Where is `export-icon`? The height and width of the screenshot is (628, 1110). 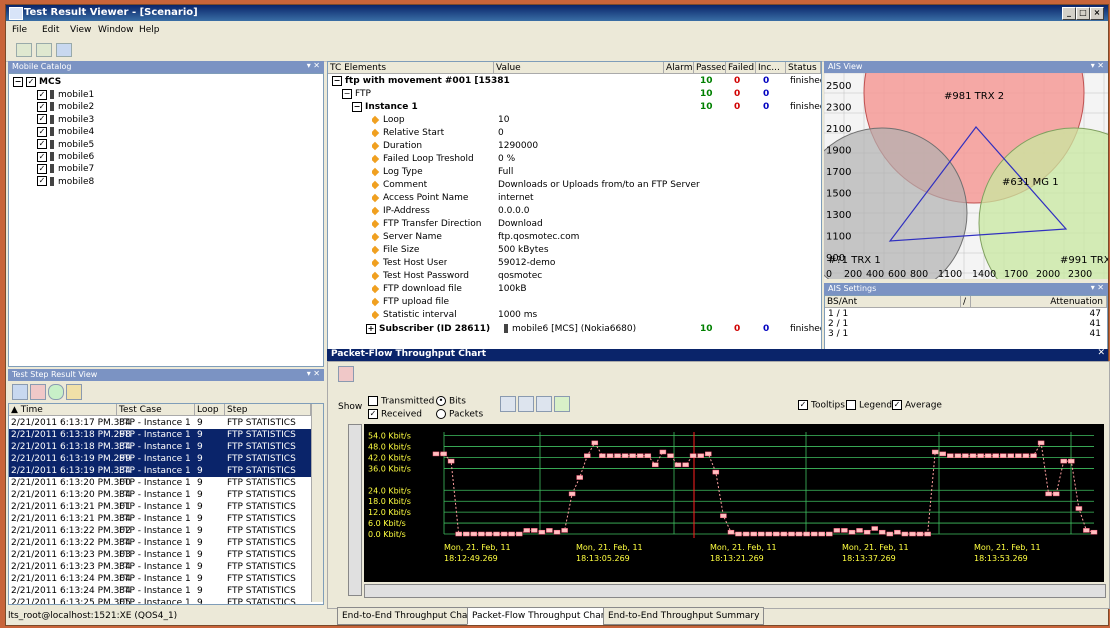
export-icon is located at coordinates (64, 50).